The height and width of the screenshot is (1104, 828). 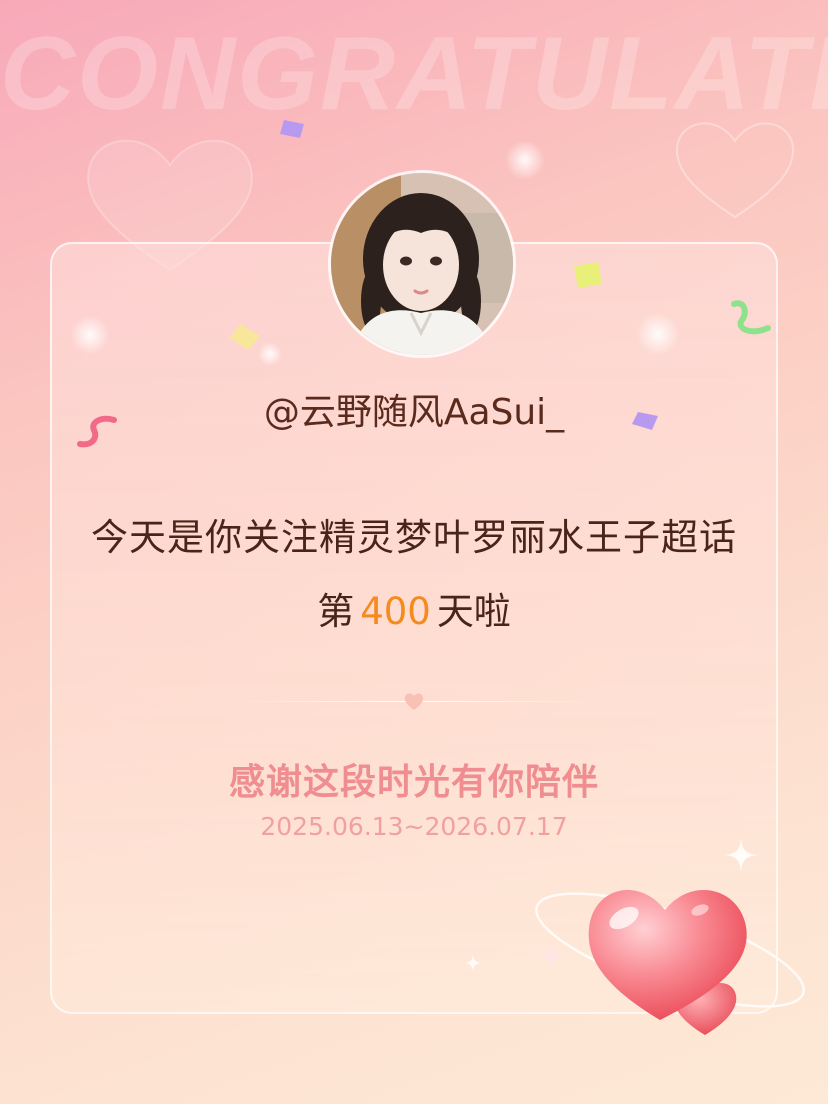 I want to click on user-avatar-photo, so click(x=422, y=264).